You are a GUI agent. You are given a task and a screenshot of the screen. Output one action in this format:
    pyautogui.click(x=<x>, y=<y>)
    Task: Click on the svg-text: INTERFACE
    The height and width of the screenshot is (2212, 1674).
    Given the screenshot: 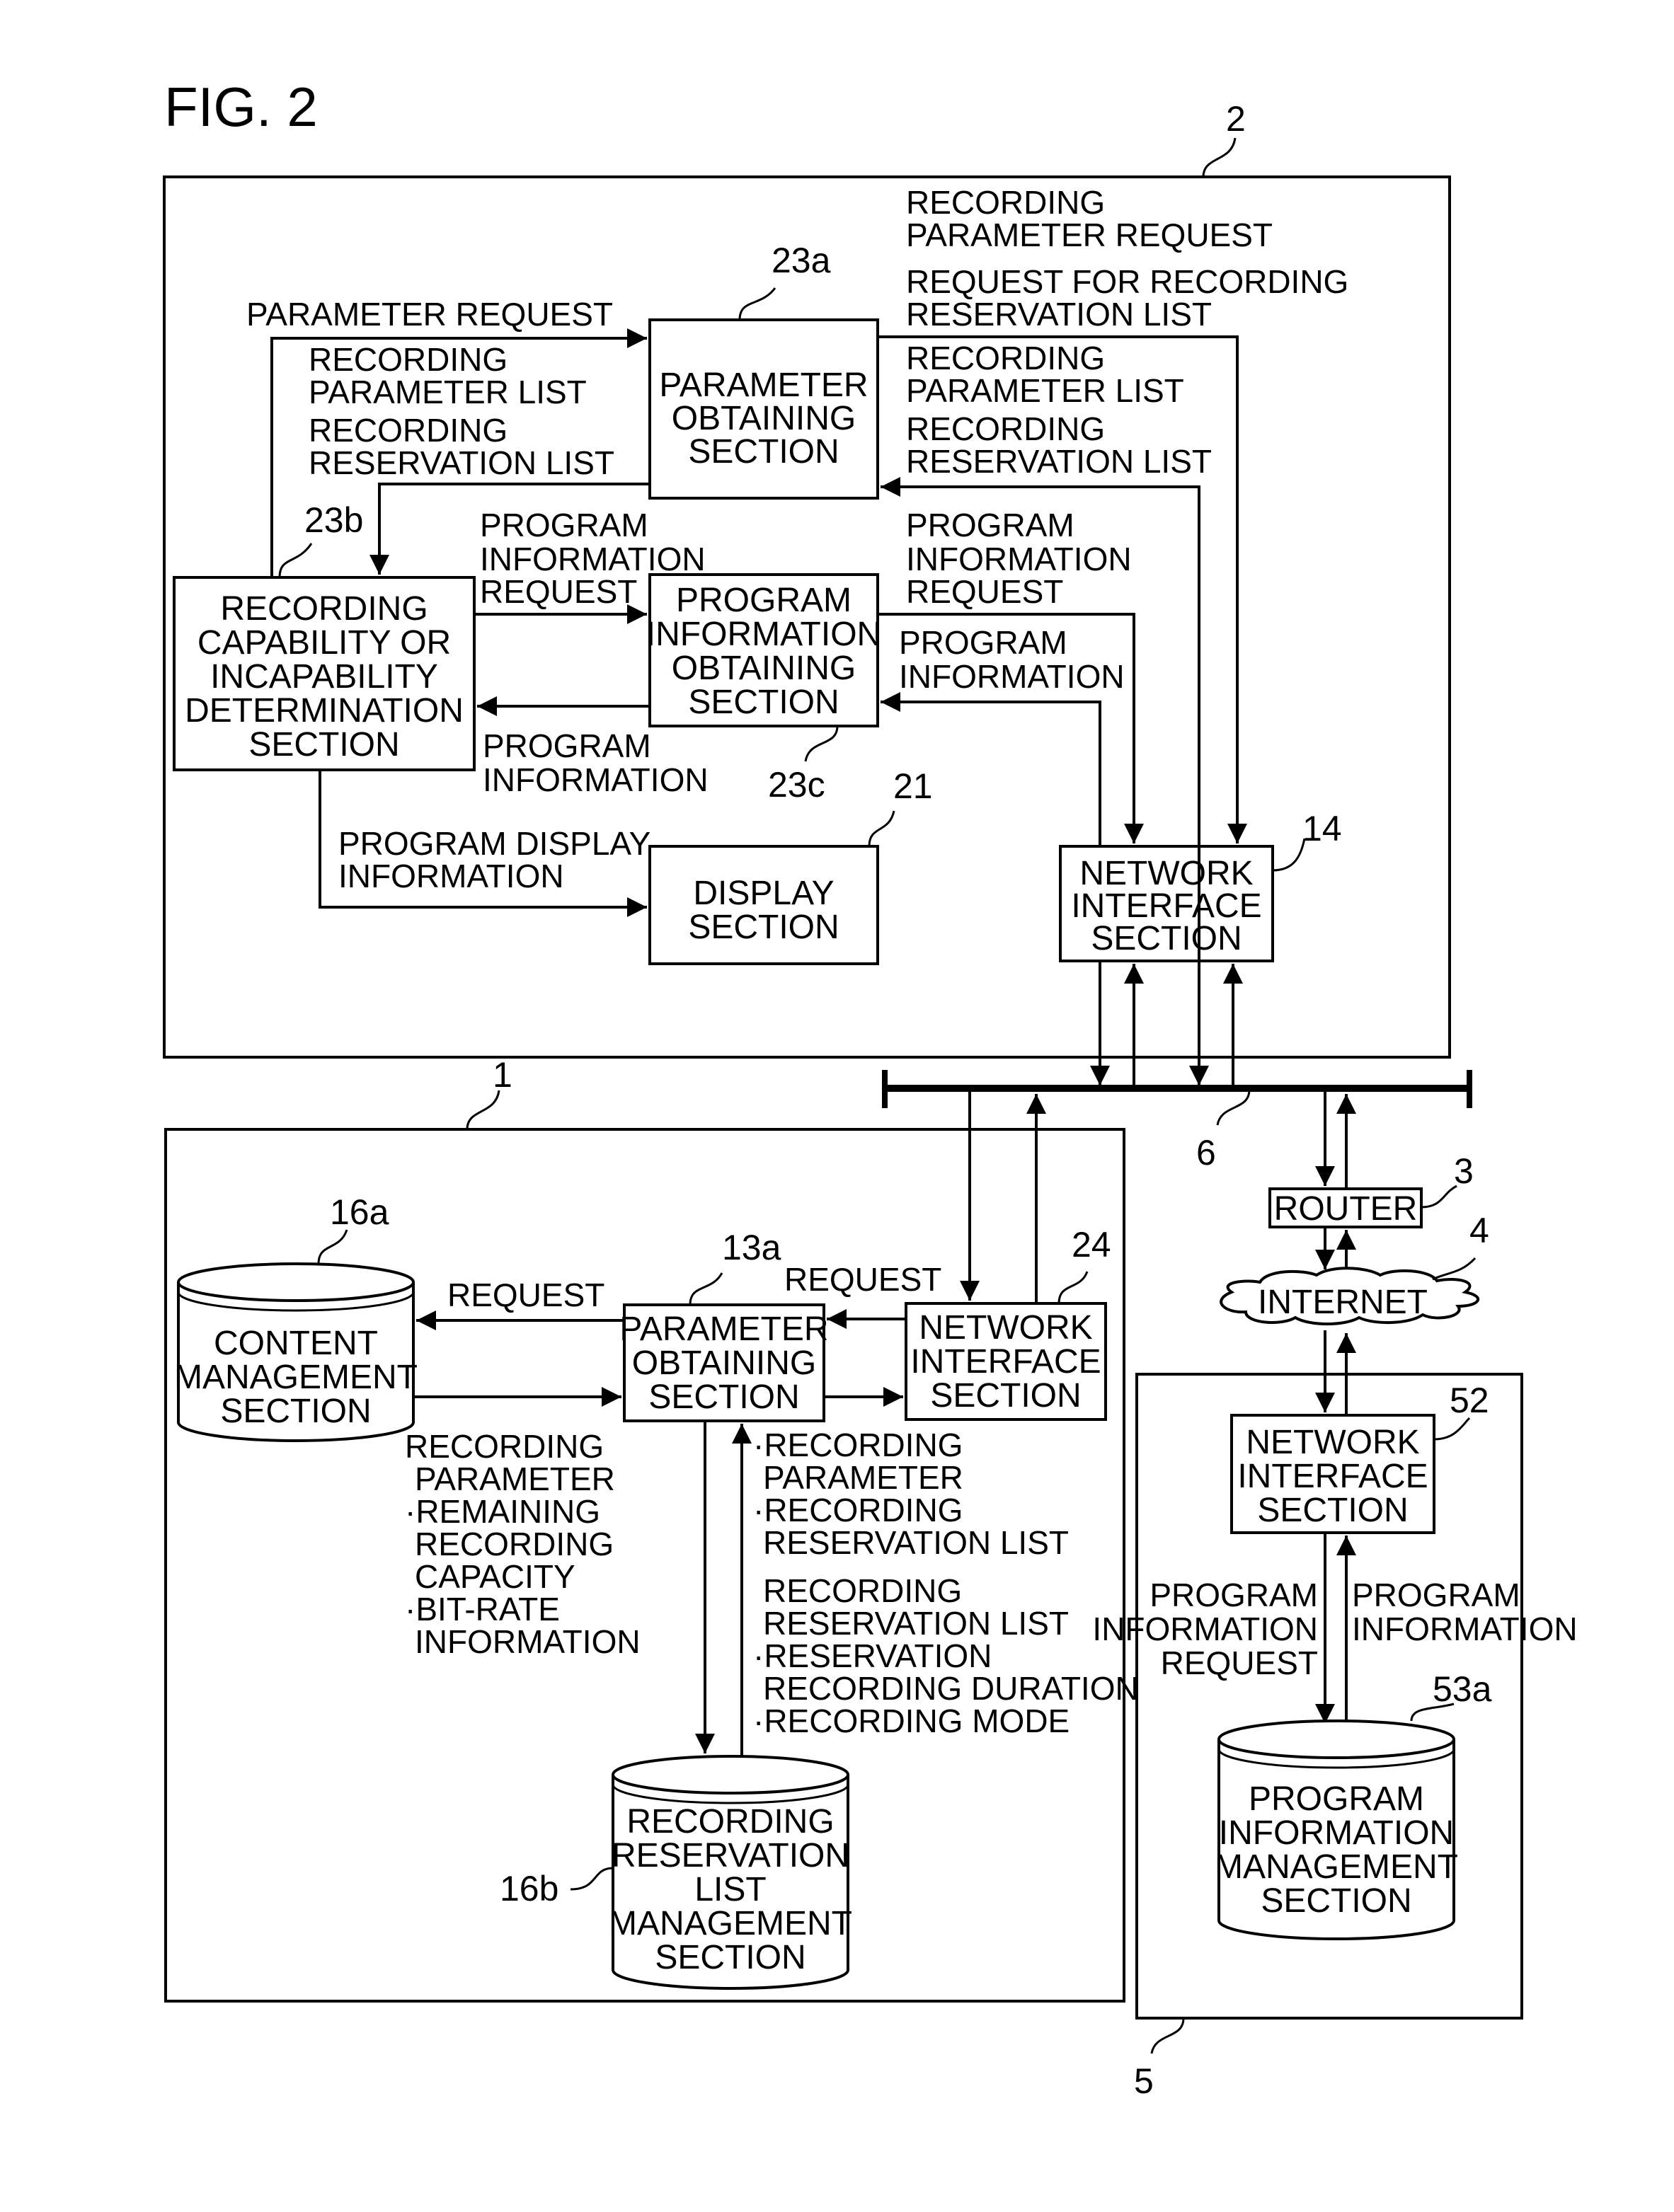 What is the action you would take?
    pyautogui.click(x=1005, y=1362)
    